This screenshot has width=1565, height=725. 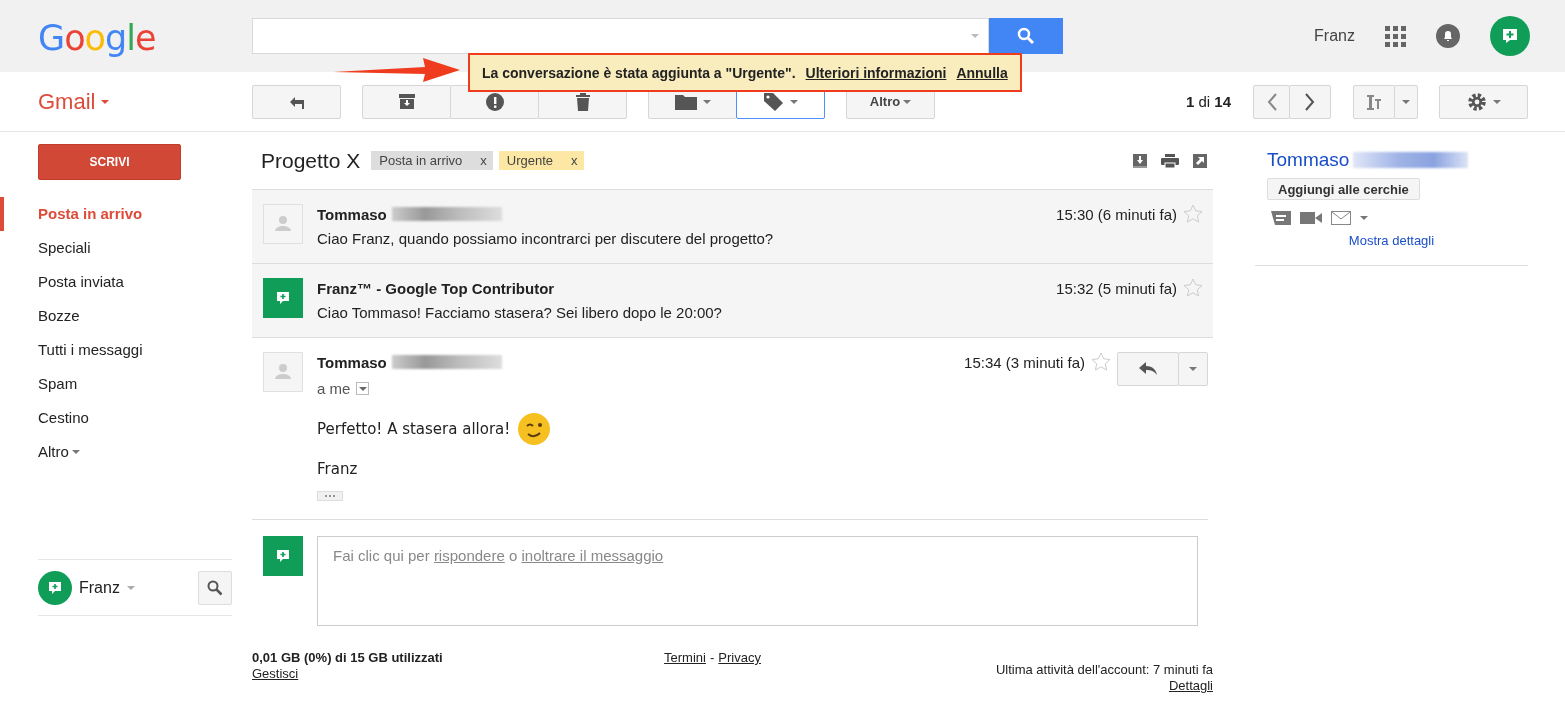 What do you see at coordinates (126, 101) in the screenshot?
I see `app-menu: Gmail` at bounding box center [126, 101].